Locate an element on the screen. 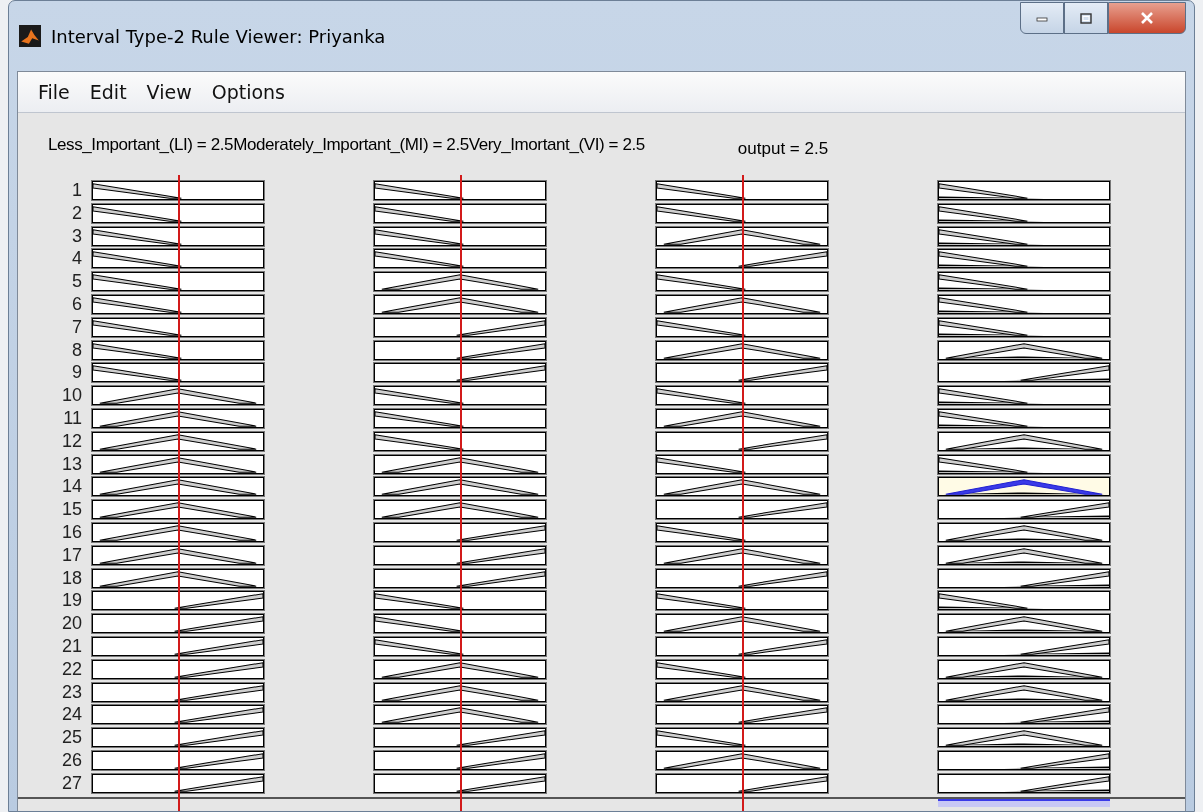  rule-number: 10 is located at coordinates (71, 395).